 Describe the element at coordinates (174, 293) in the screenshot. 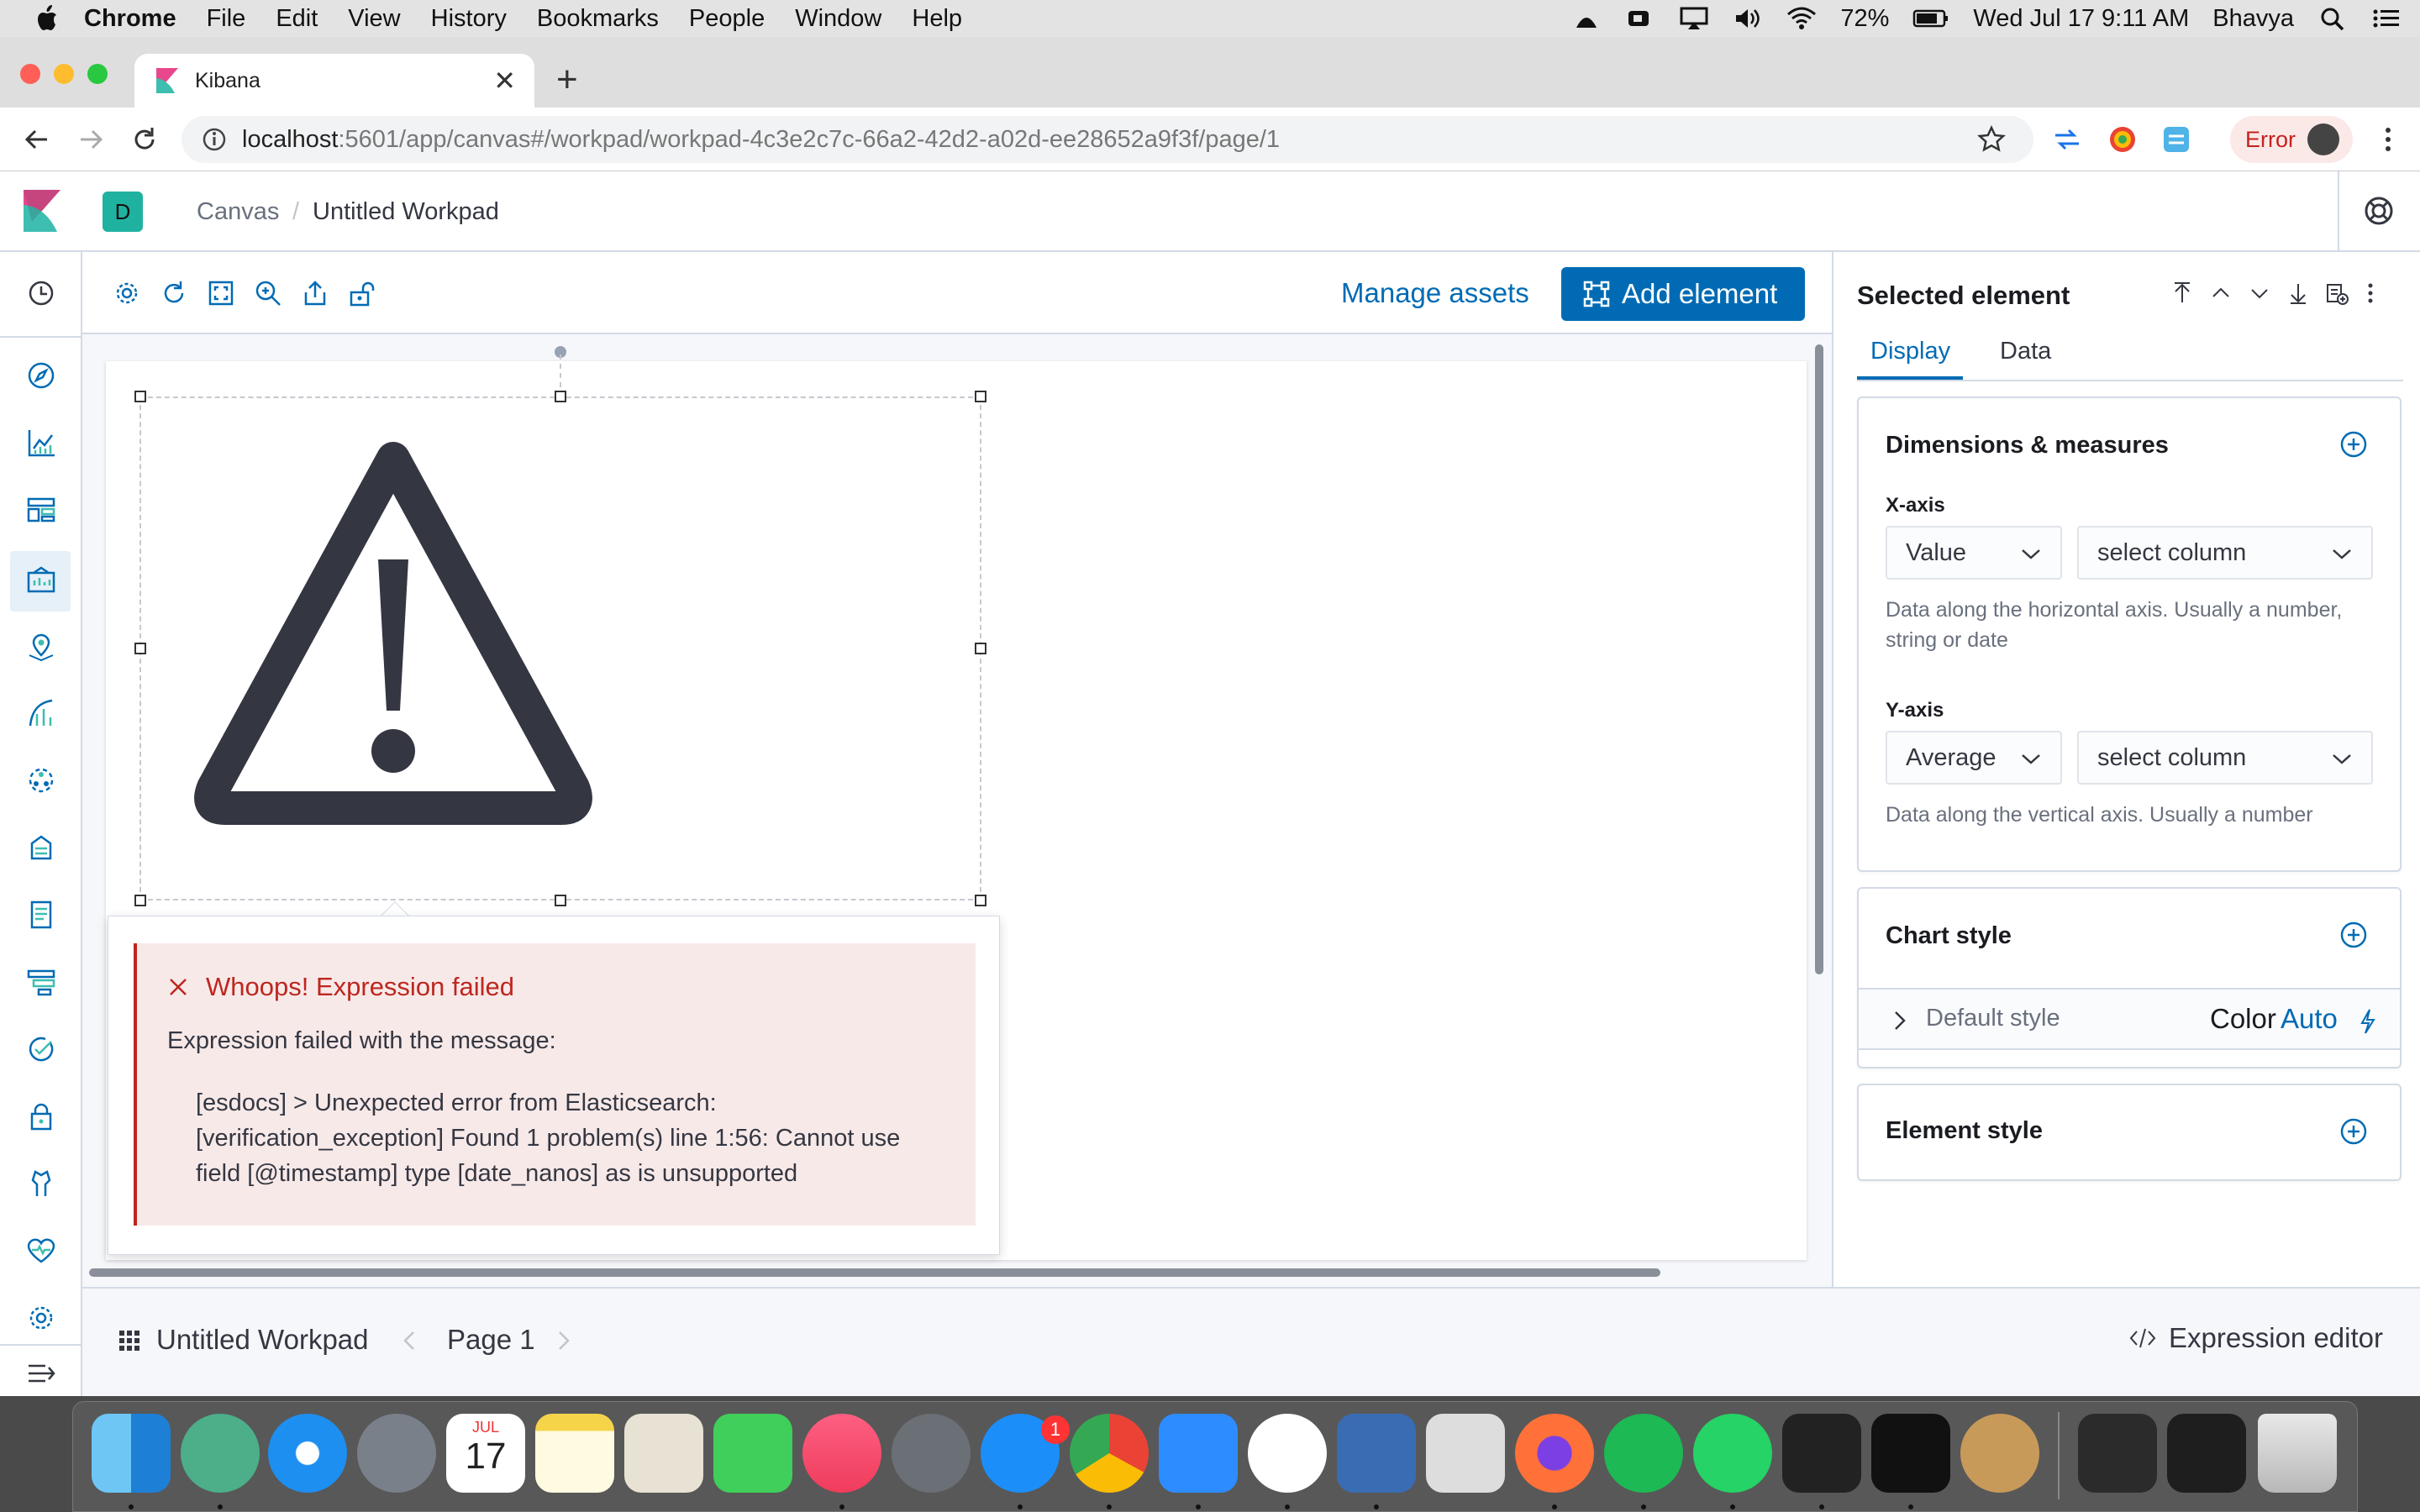

I see `refresh-icon` at that location.